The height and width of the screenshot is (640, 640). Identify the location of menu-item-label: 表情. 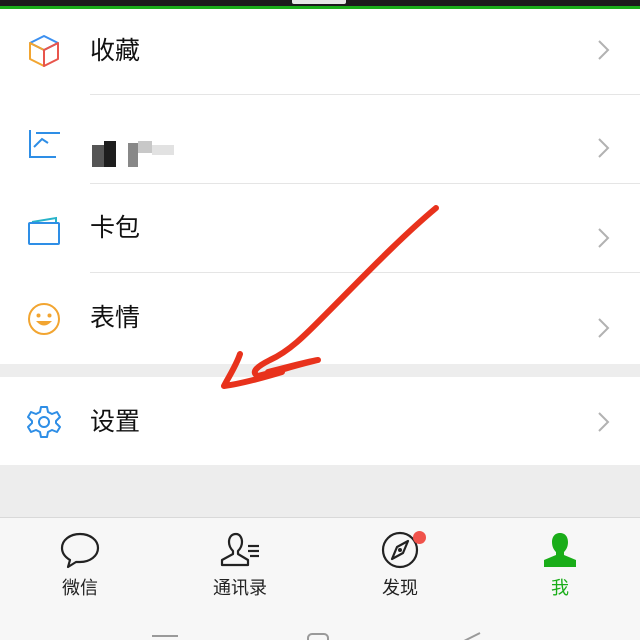
(115, 317).